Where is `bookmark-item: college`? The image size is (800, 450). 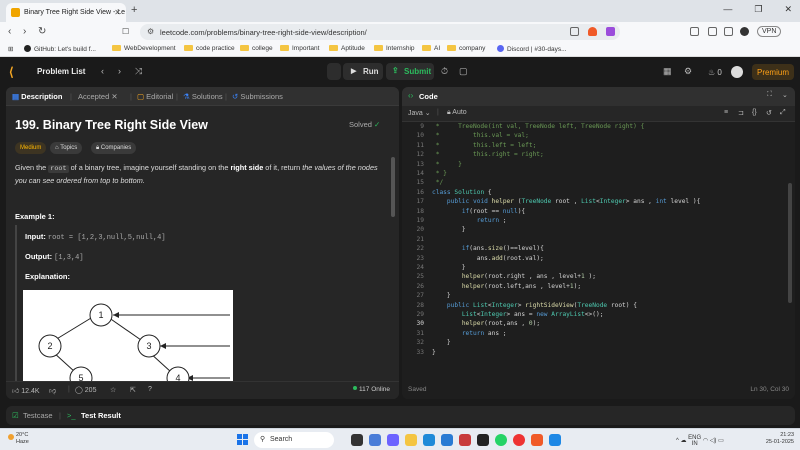
bookmark-item: college is located at coordinates (256, 48).